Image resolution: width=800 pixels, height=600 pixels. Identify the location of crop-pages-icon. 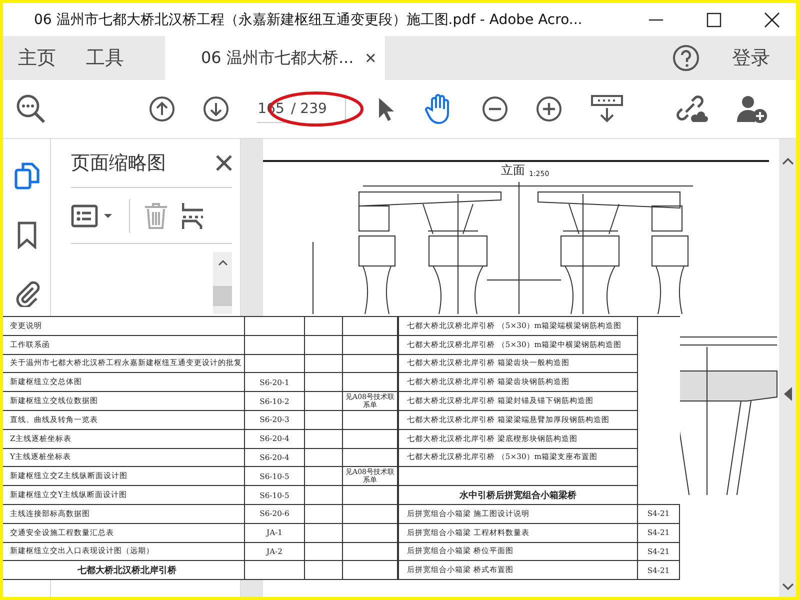
(193, 216).